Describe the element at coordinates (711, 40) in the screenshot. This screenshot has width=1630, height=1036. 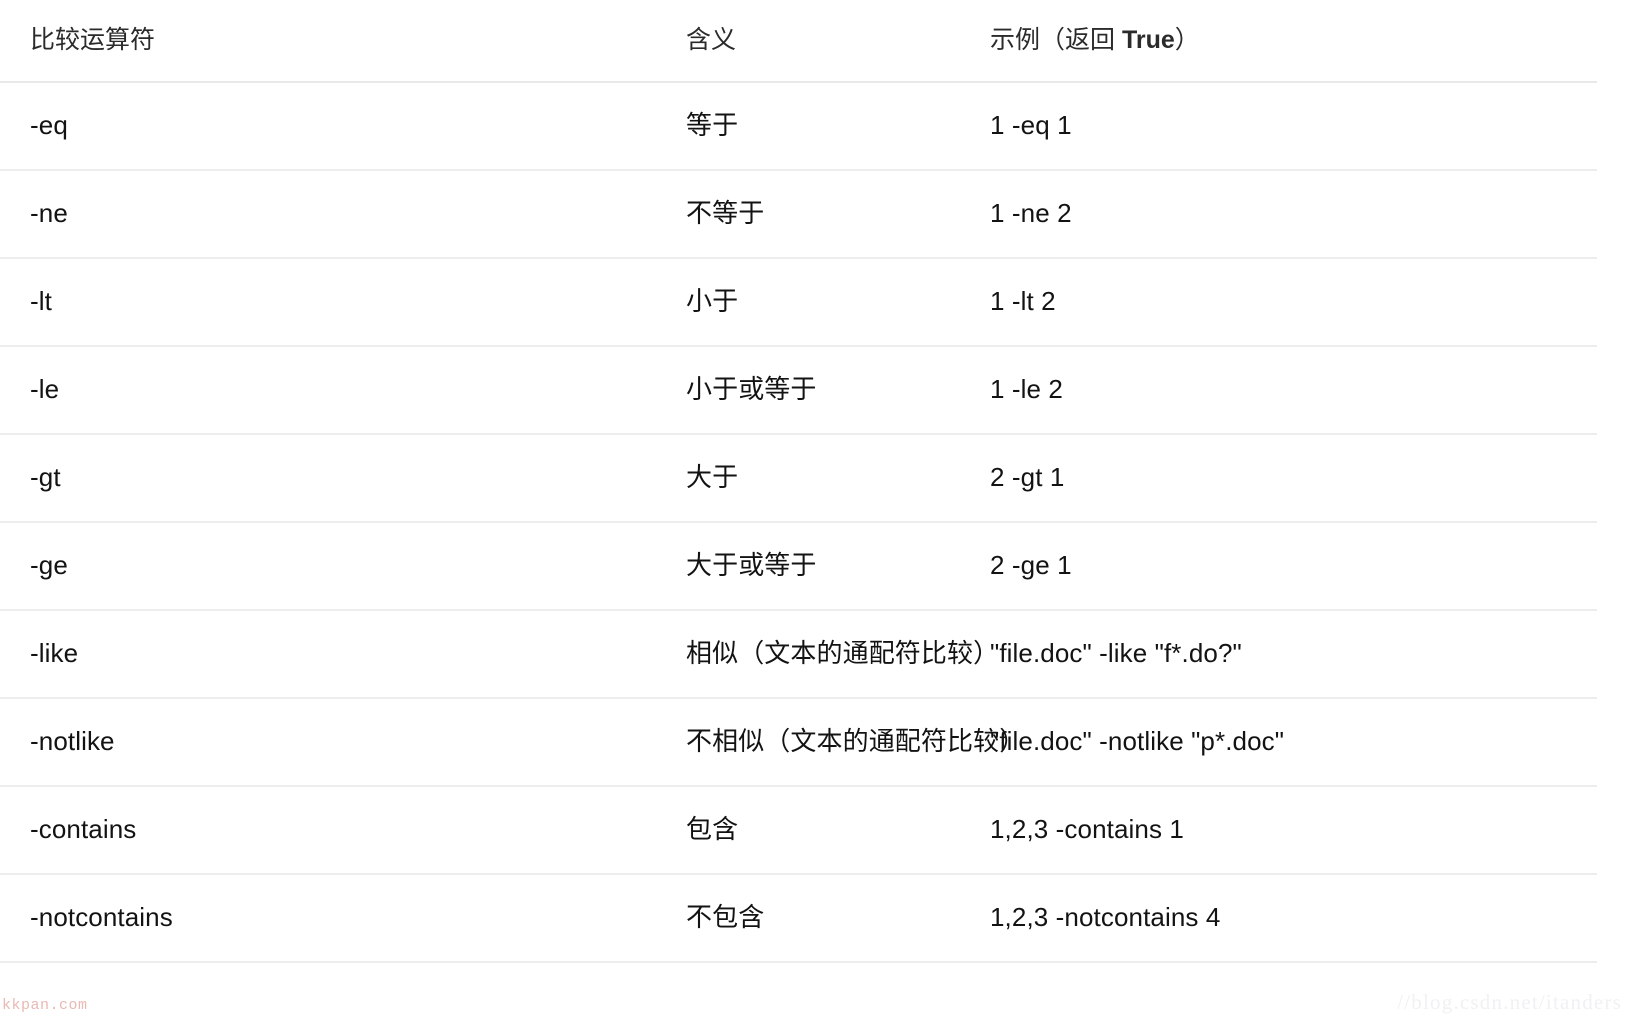
I see `column-header-meaning: 含义` at that location.